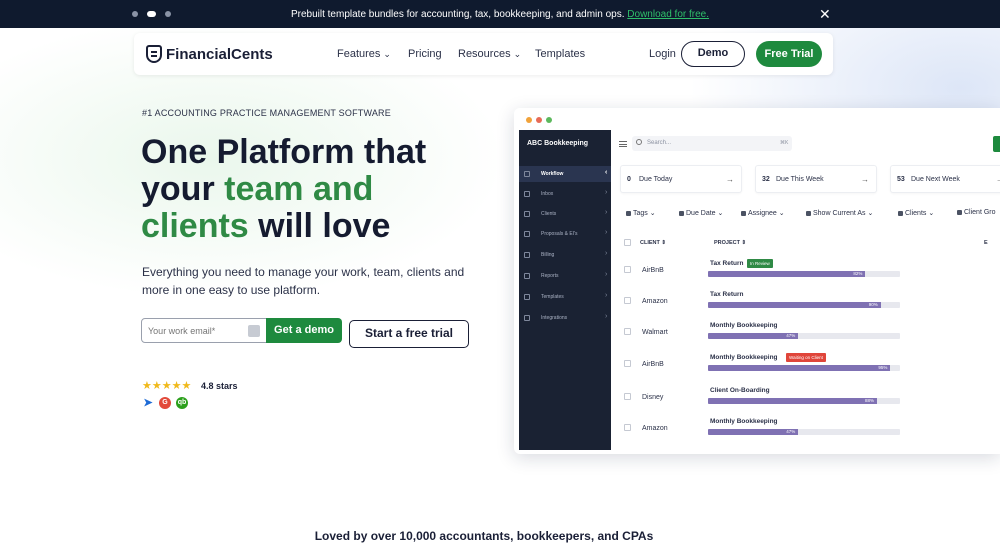 The height and width of the screenshot is (550, 1000). Describe the element at coordinates (639, 142) in the screenshot. I see `search-icon` at that location.